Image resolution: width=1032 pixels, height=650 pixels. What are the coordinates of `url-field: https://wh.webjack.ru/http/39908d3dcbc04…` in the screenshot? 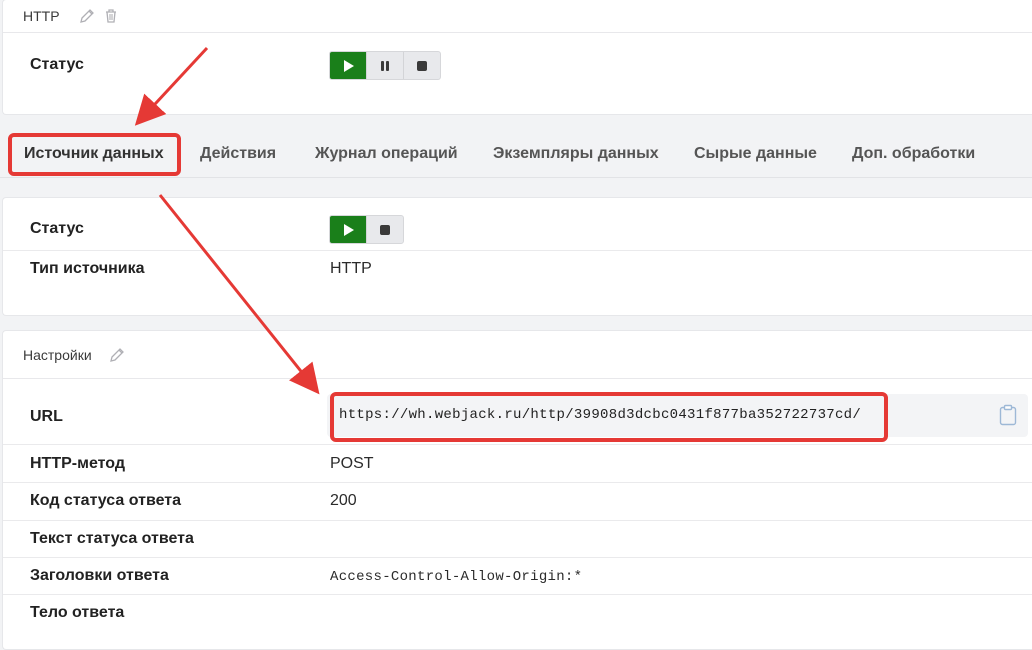 It's located at (677, 415).